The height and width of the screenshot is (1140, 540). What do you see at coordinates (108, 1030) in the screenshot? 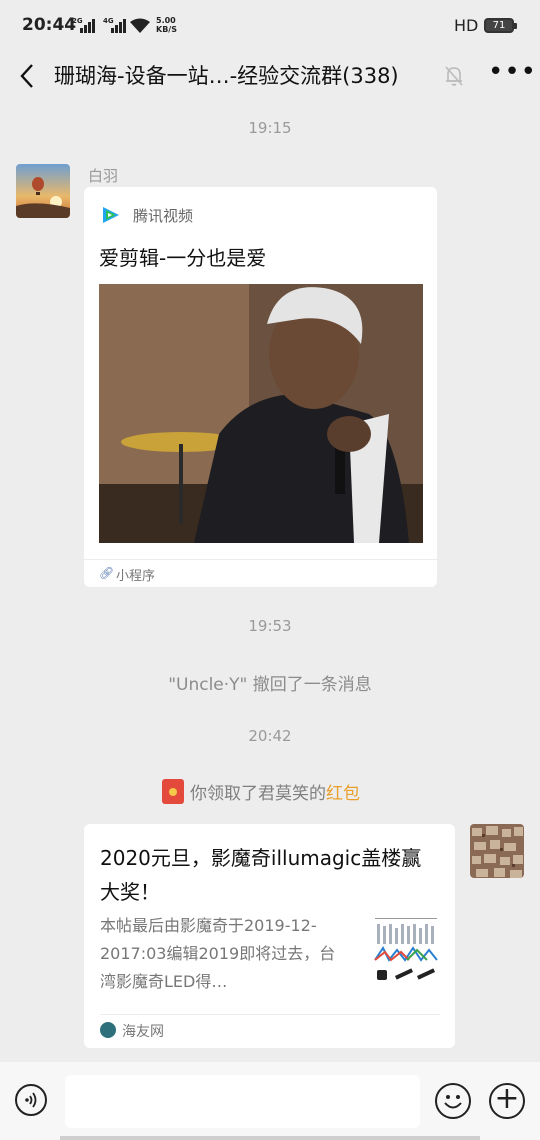
I see `site-icon` at bounding box center [108, 1030].